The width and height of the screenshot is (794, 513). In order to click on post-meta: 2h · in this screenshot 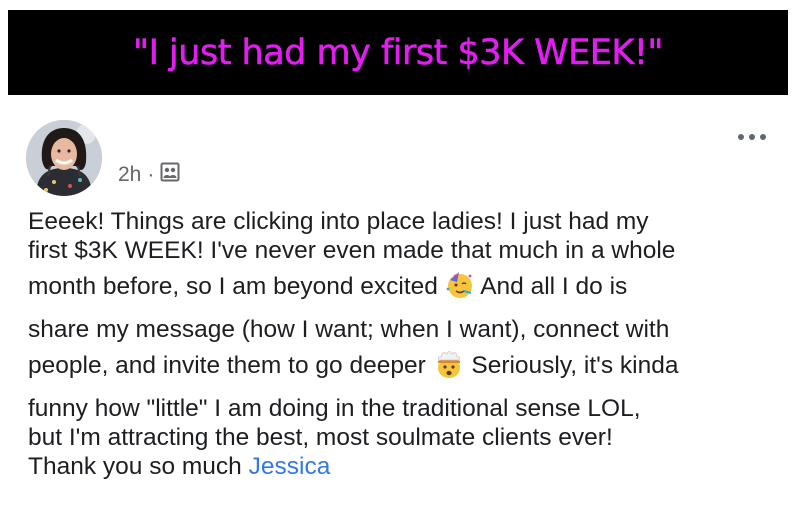, I will do `click(149, 175)`.